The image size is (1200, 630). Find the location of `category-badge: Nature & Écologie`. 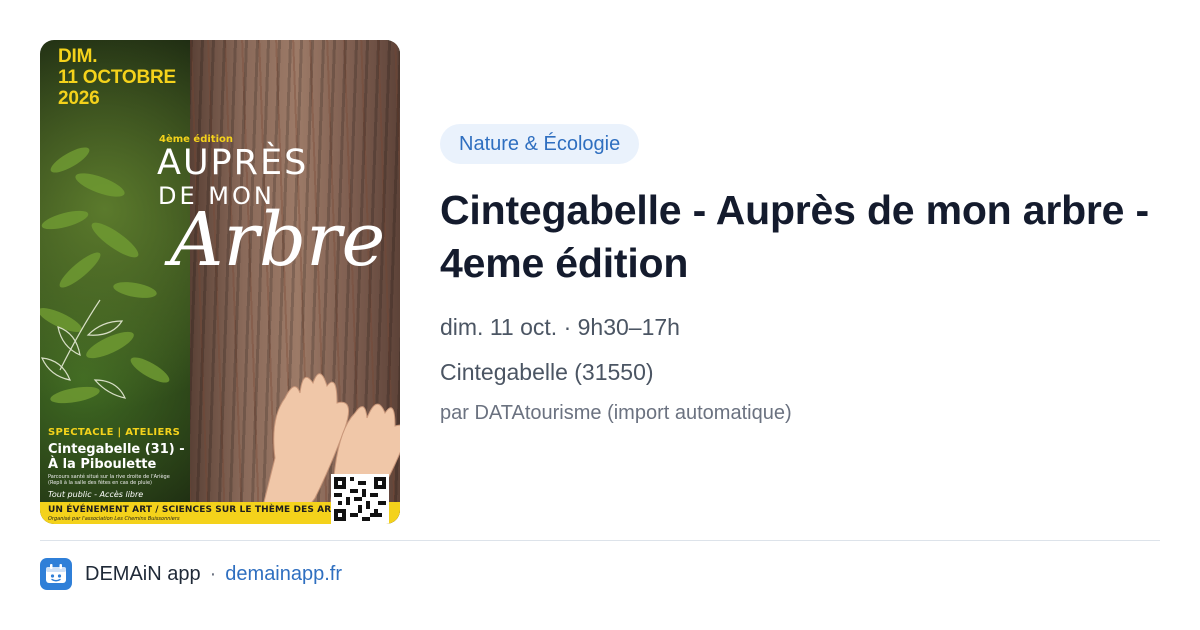

category-badge: Nature & Écologie is located at coordinates (540, 144).